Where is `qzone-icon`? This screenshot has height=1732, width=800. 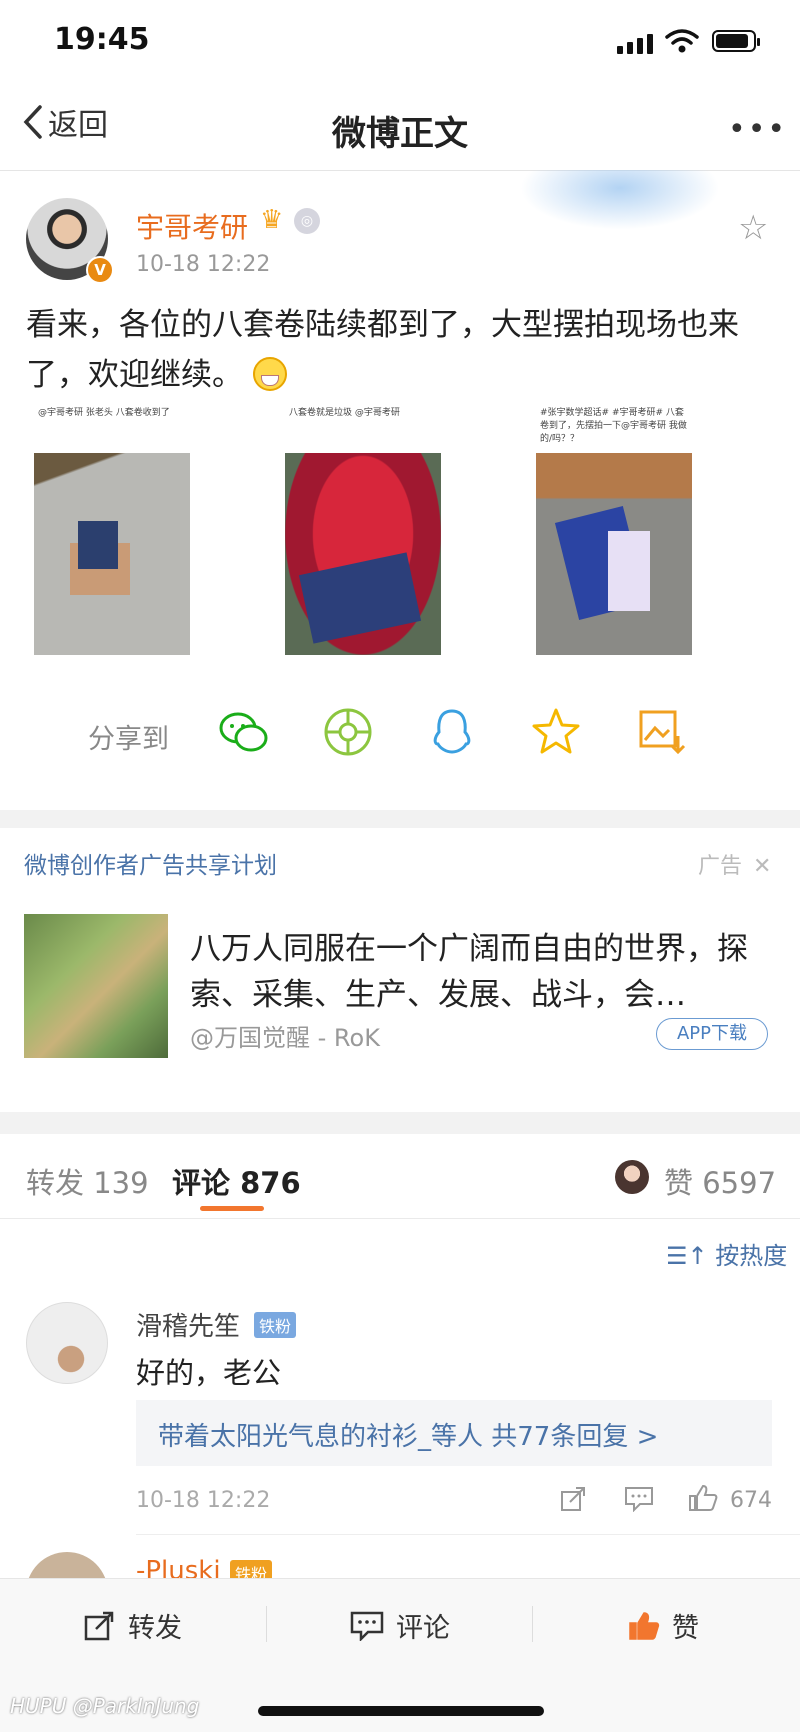 qzone-icon is located at coordinates (556, 732).